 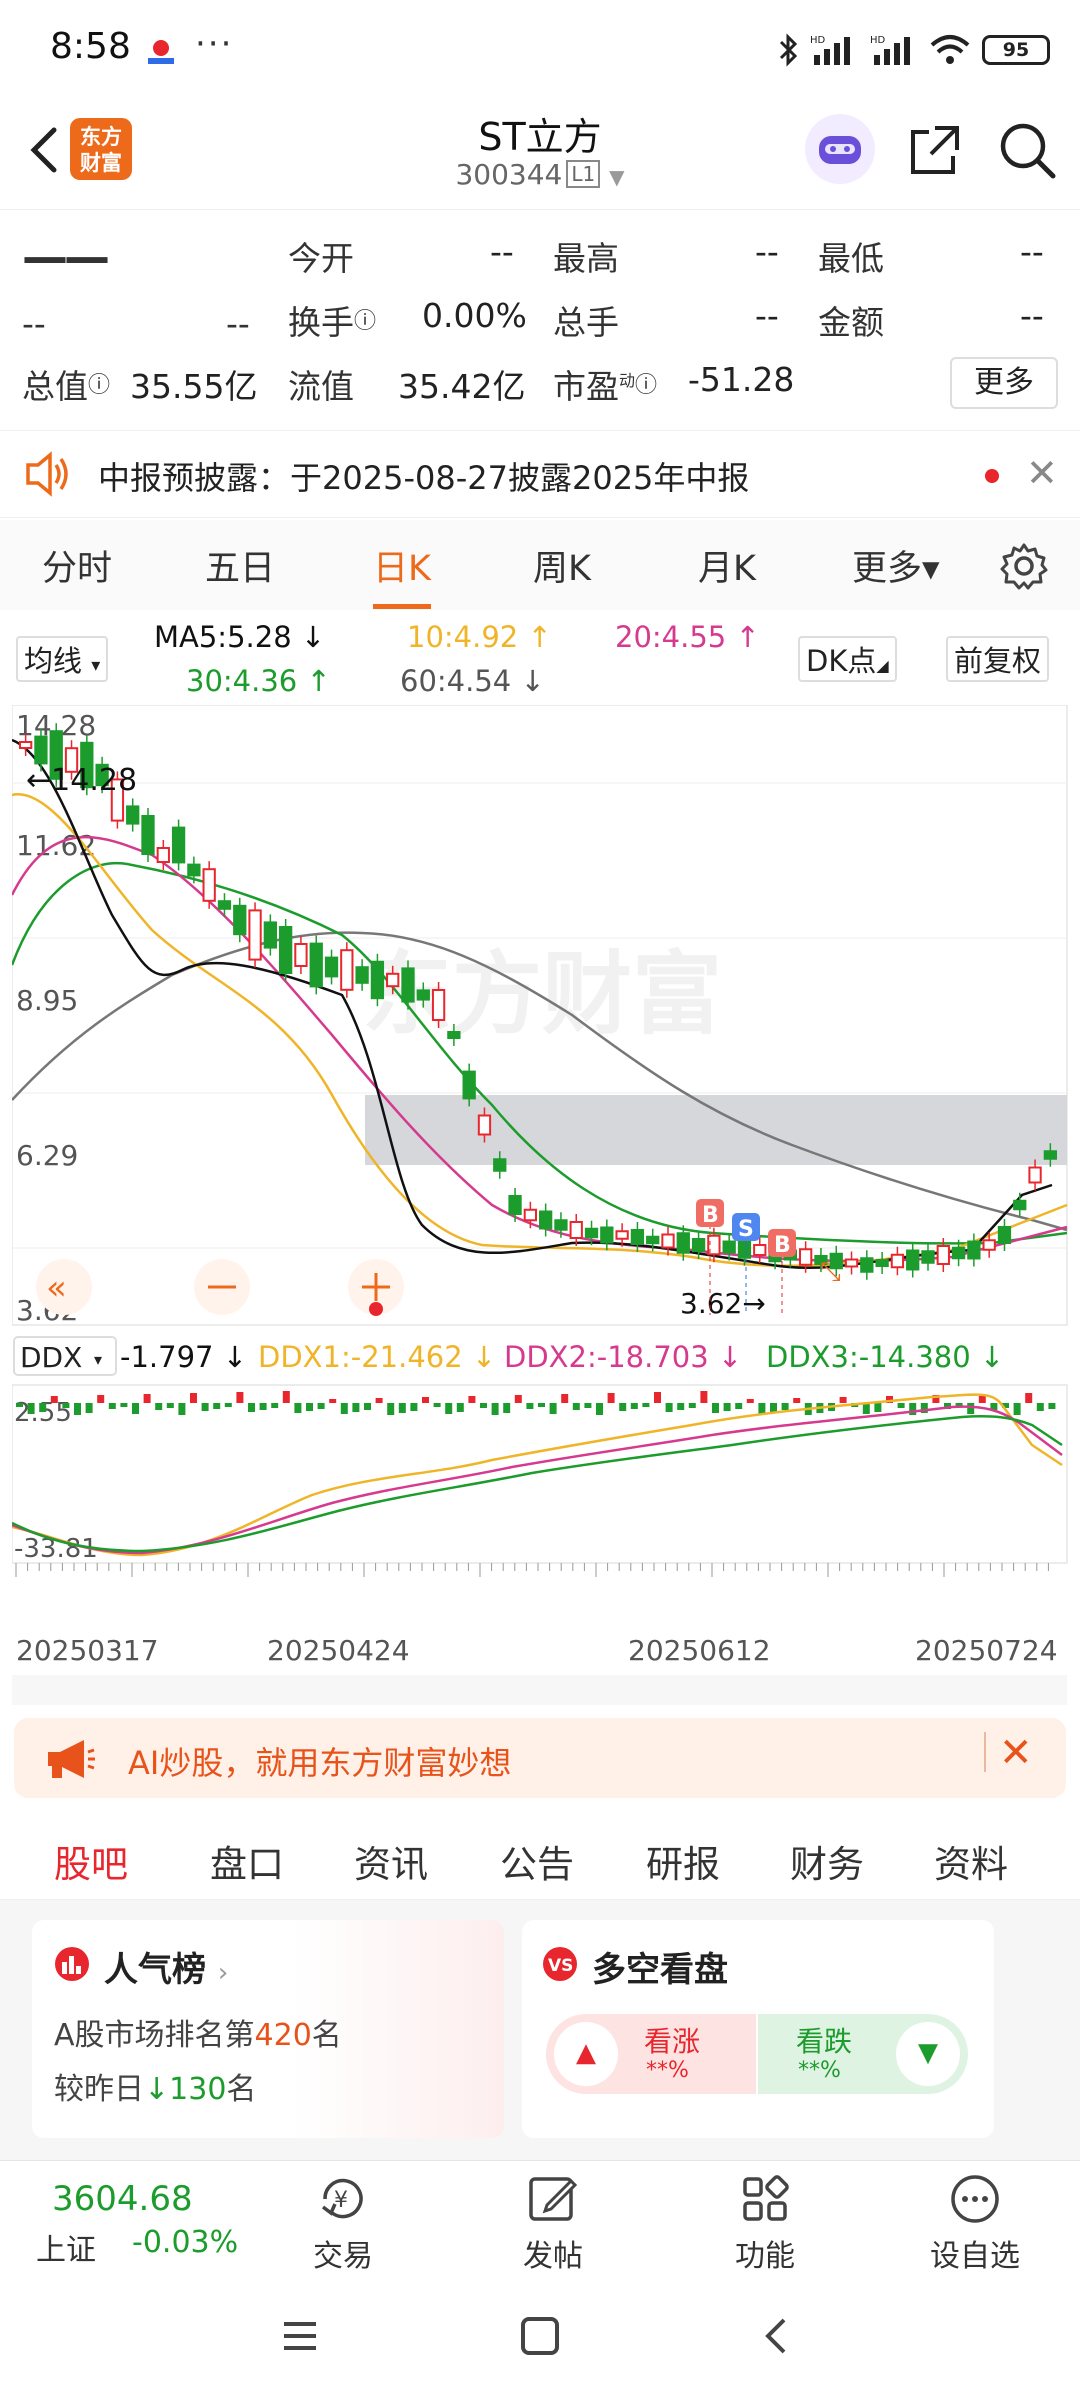 I want to click on sentiment-card: VS 多空看盘 ▲ 看涨 **% 看跌 **% ▼, so click(x=758, y=2029).